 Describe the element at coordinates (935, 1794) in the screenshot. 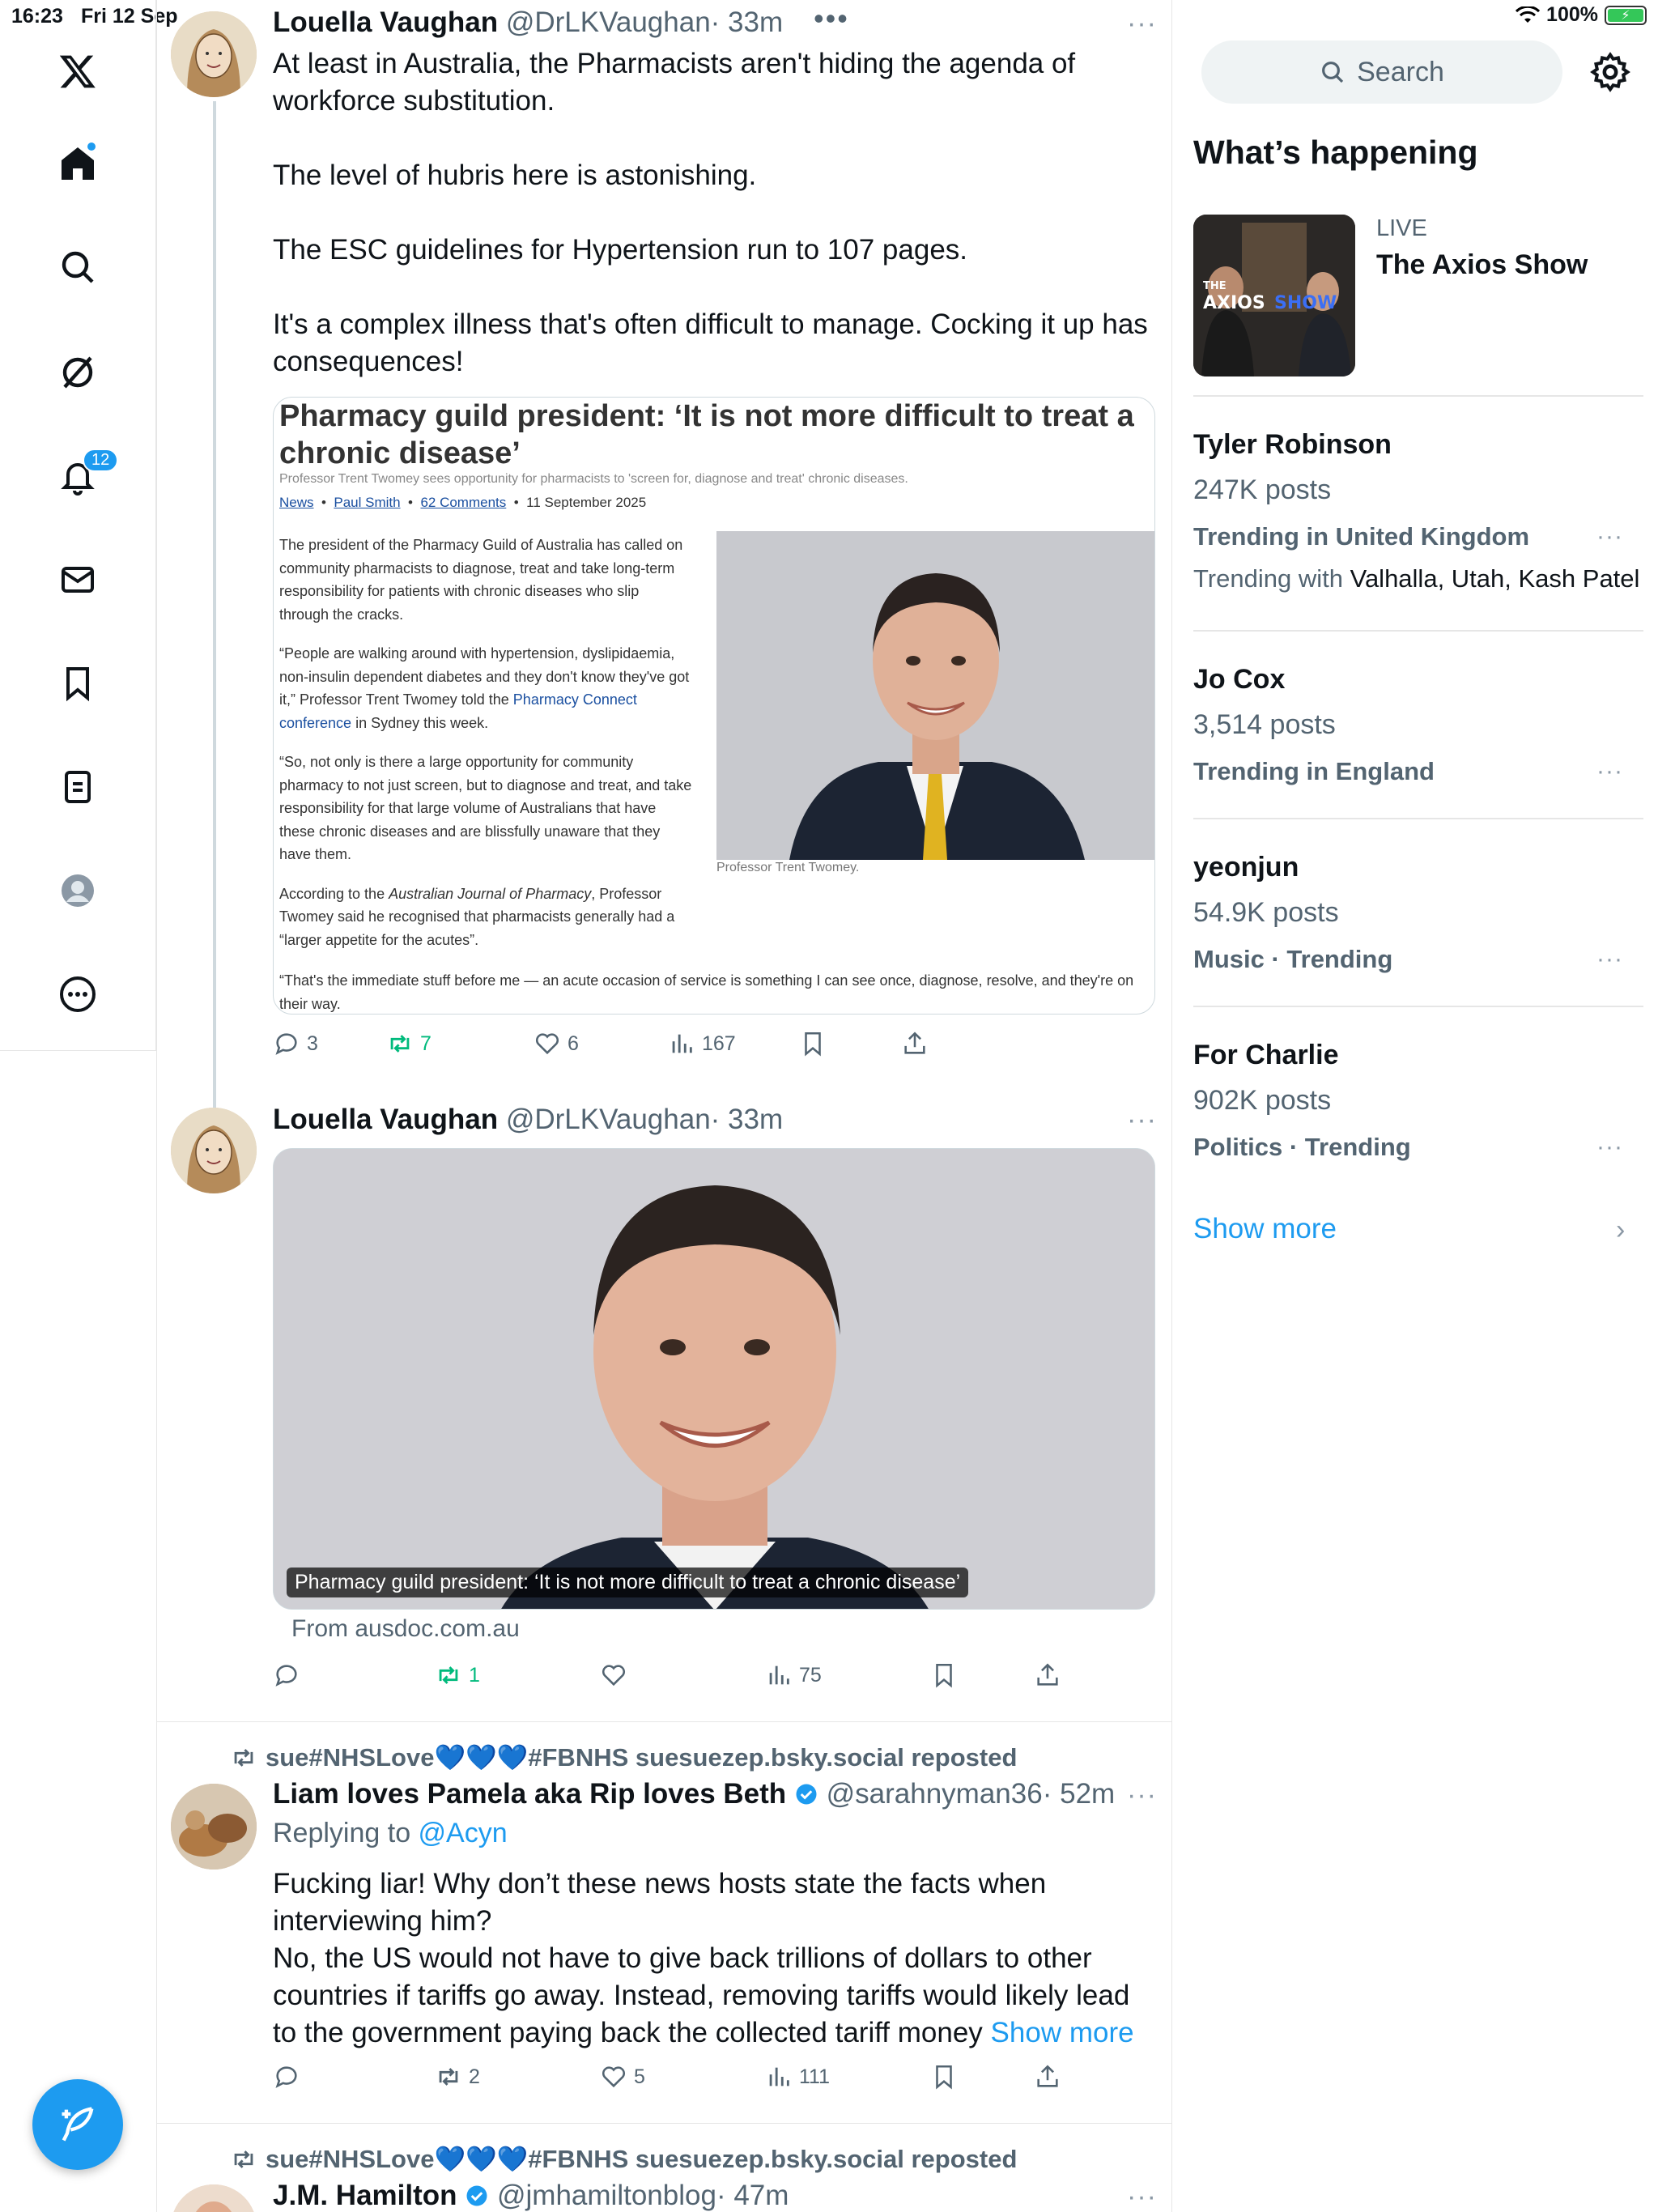

I see `author-handle: @sarahnyman36` at that location.